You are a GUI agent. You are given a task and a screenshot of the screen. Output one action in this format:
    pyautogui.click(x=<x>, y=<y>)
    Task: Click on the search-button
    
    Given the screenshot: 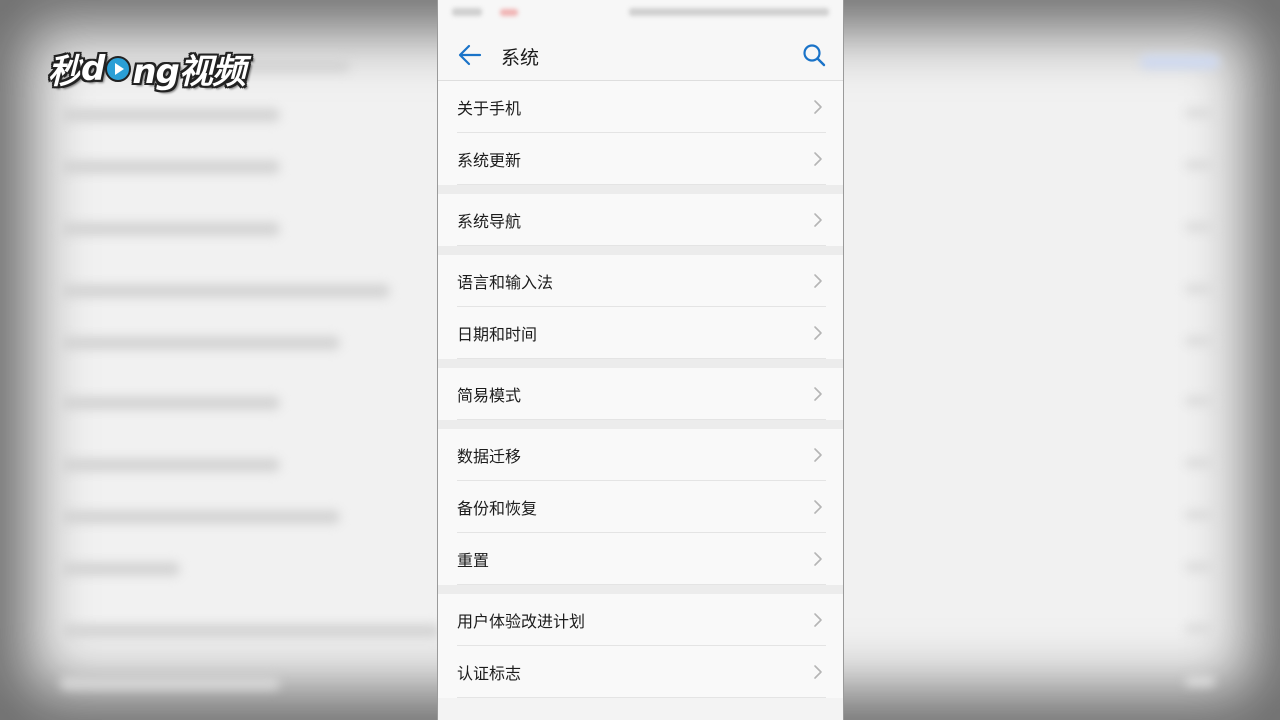 What is the action you would take?
    pyautogui.click(x=814, y=55)
    